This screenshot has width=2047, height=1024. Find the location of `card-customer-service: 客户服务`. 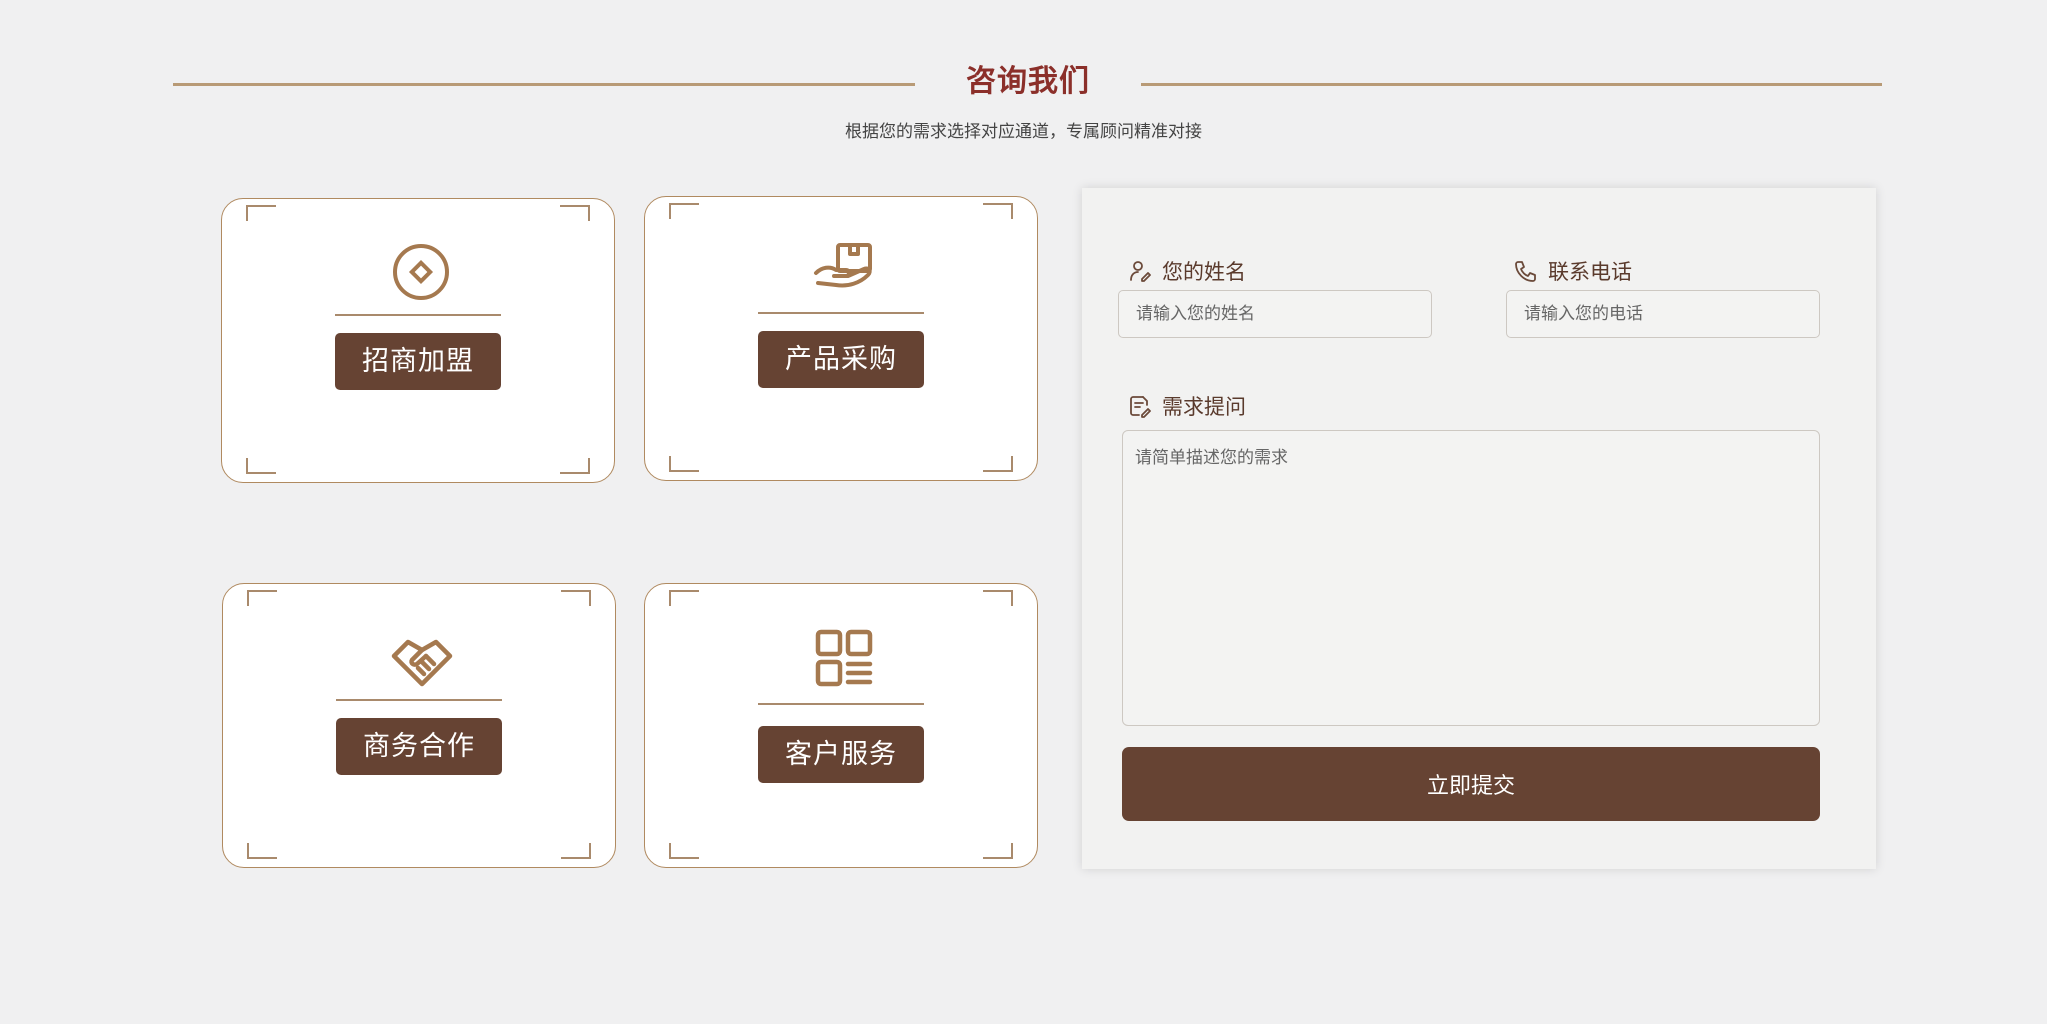

card-customer-service: 客户服务 is located at coordinates (841, 725).